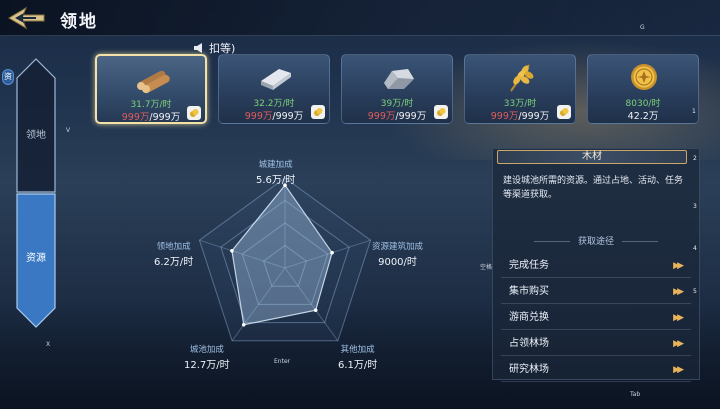  Describe the element at coordinates (360, 18) in the screenshot. I see `top-bar: 领地` at that location.